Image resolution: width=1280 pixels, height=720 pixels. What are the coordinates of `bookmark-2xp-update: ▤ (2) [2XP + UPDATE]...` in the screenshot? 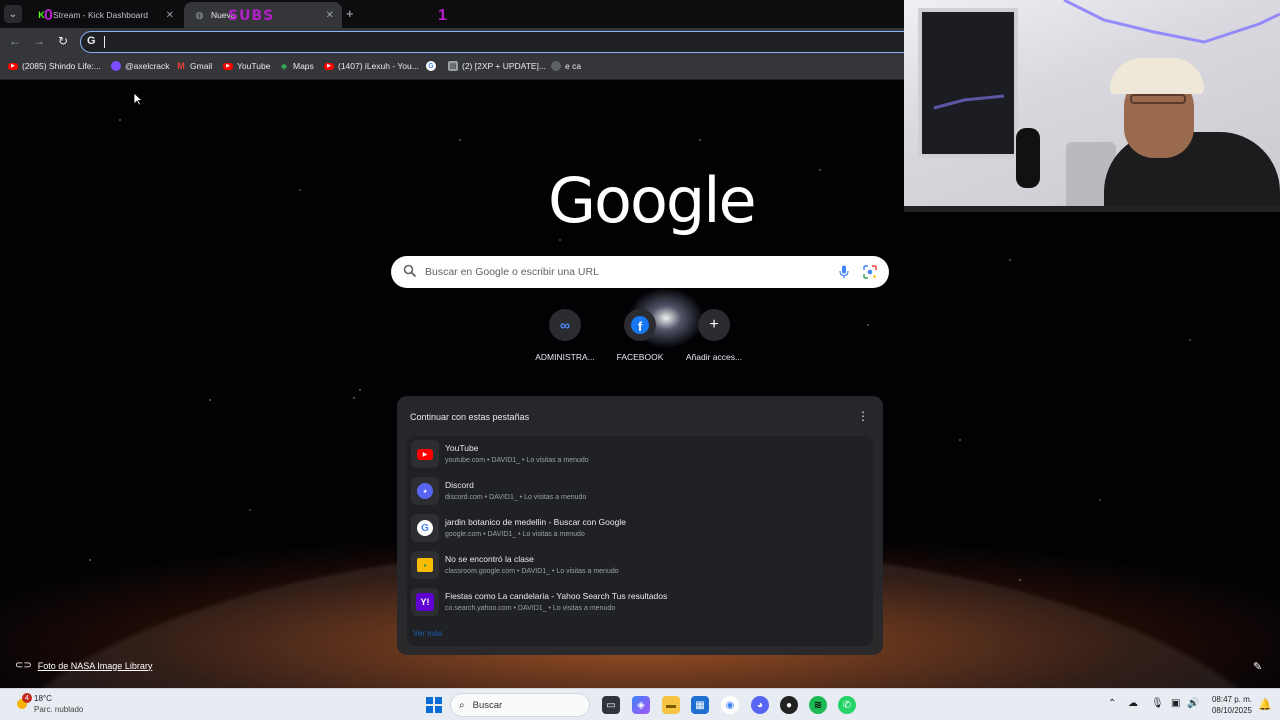 It's located at (497, 66).